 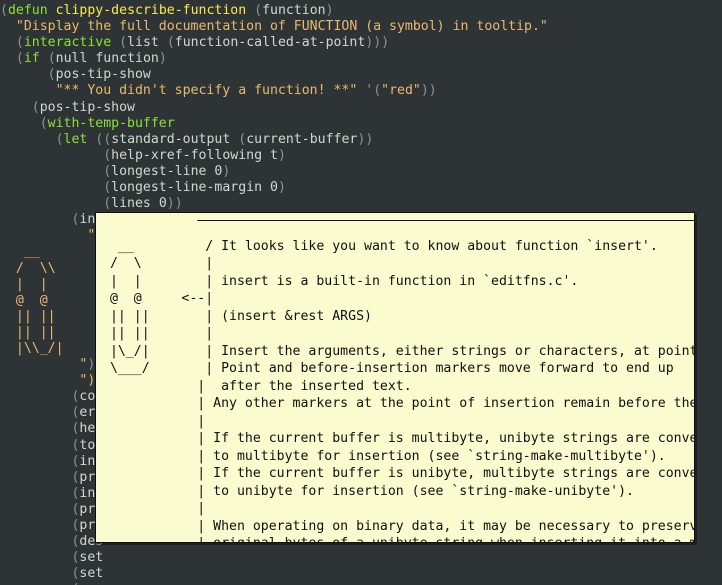 What do you see at coordinates (91, 59) in the screenshot?
I see `code-line: (if (null function)` at bounding box center [91, 59].